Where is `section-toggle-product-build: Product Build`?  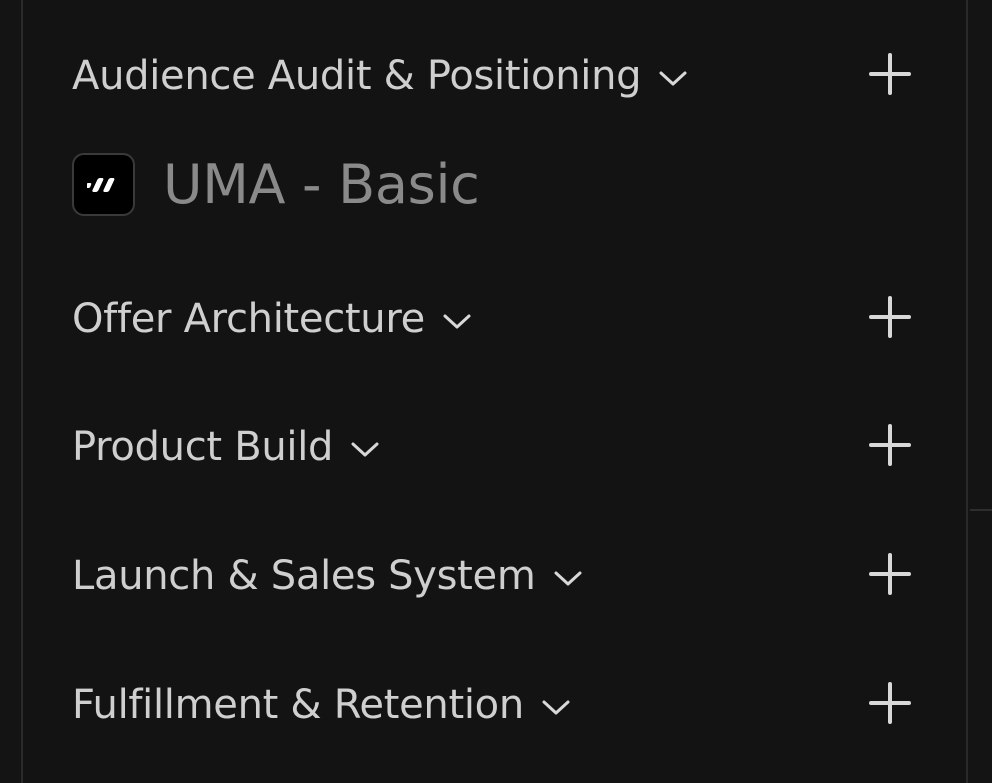 section-toggle-product-build: Product Build is located at coordinates (226, 447).